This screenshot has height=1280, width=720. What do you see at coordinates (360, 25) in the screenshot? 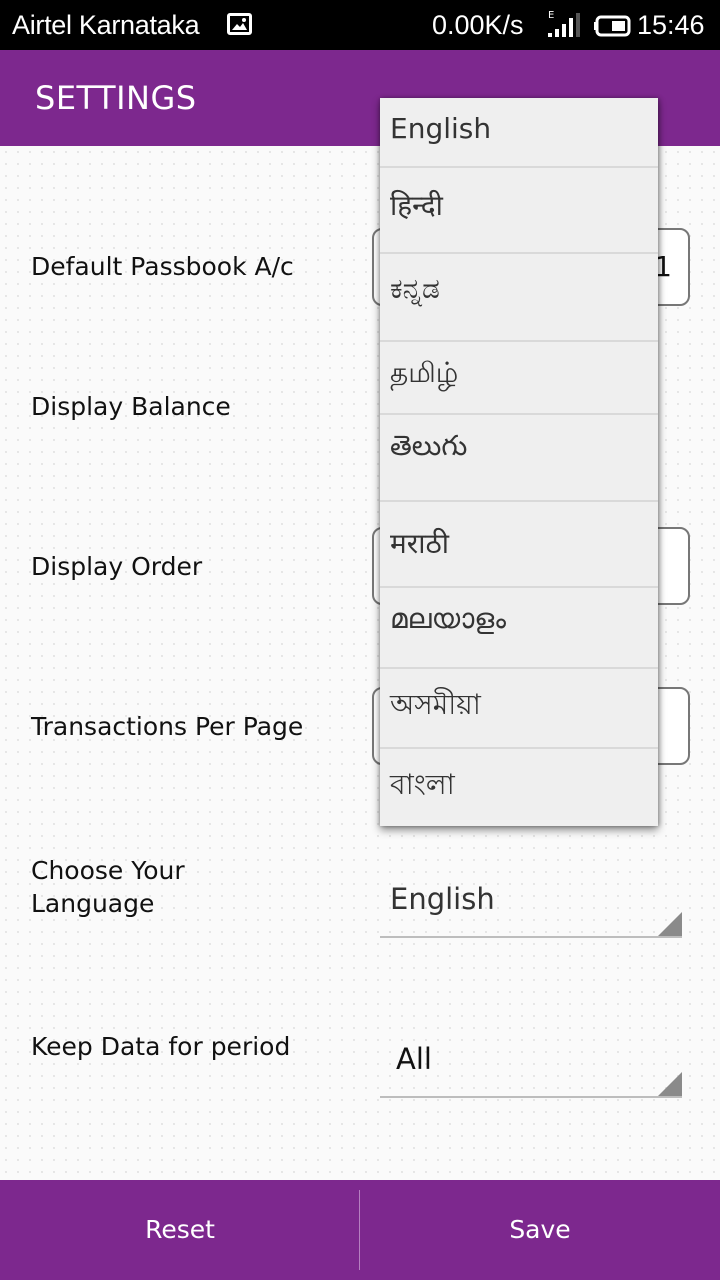
I see `status-bar: Airtel Karnataka 0.00K/s E 15:46` at bounding box center [360, 25].